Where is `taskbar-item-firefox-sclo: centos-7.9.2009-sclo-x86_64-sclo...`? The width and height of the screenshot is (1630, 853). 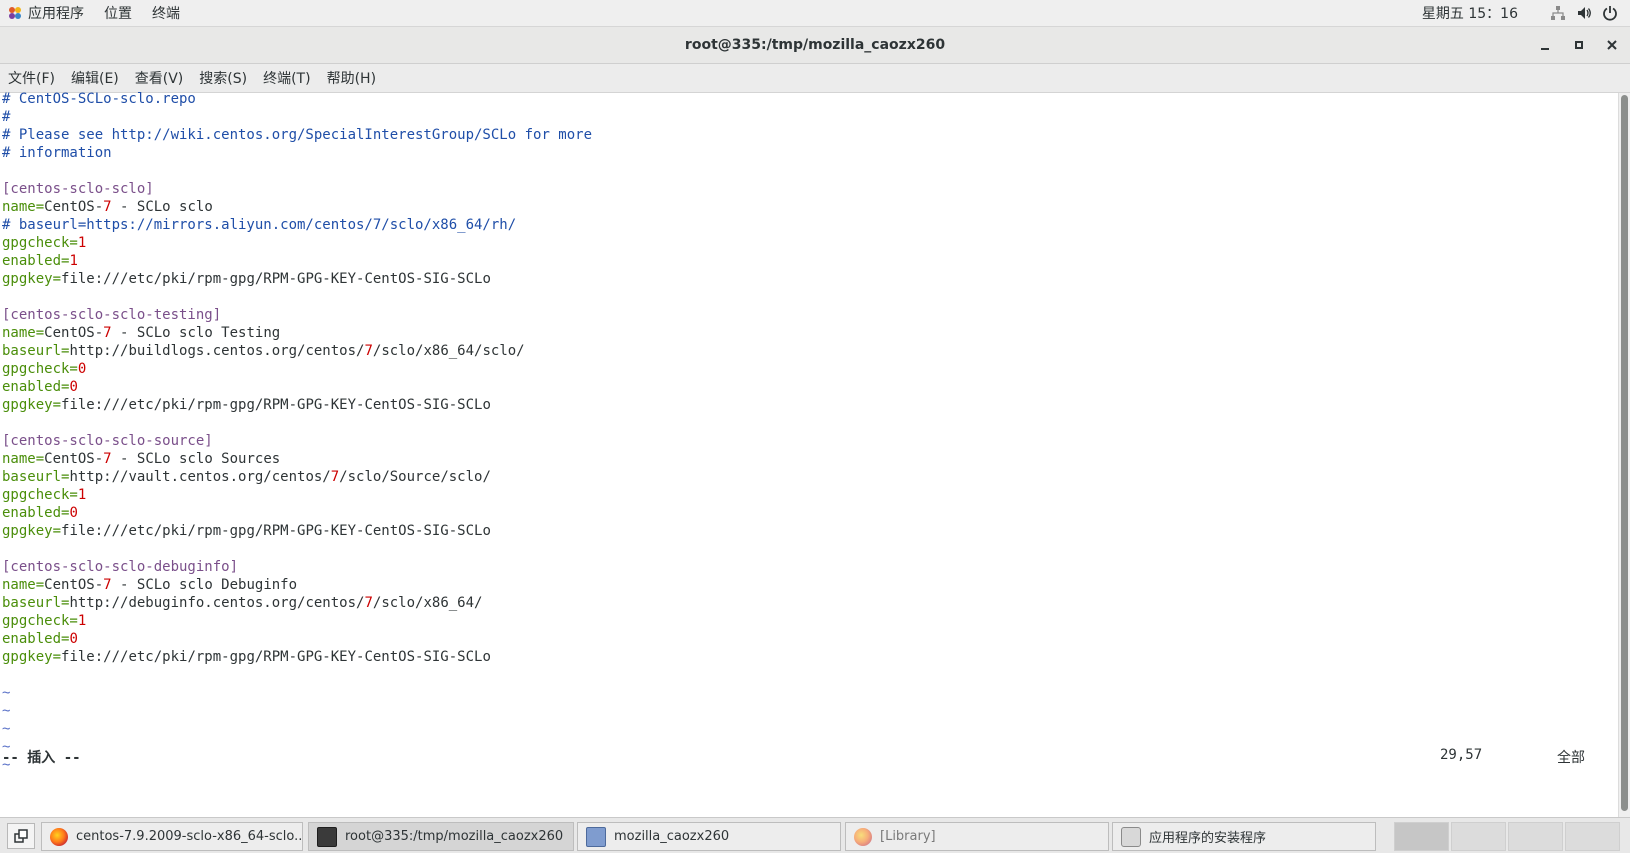 taskbar-item-firefox-sclo: centos-7.9.2009-sclo-x86_64-sclo... is located at coordinates (172, 836).